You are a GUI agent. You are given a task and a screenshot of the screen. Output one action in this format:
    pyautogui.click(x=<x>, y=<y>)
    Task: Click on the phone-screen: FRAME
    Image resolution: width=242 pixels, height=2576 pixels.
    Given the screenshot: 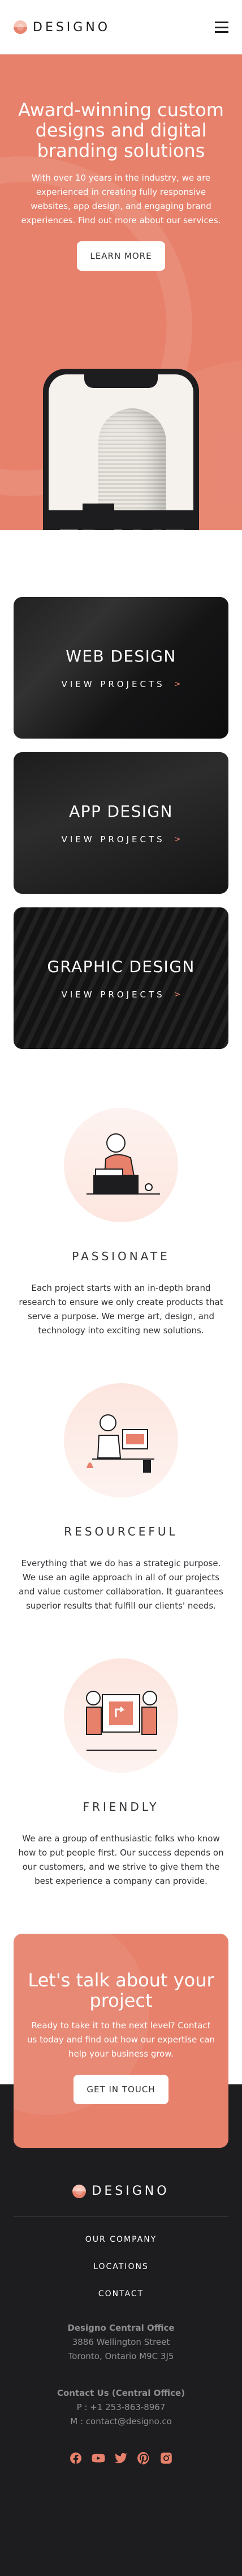 What is the action you would take?
    pyautogui.click(x=121, y=452)
    